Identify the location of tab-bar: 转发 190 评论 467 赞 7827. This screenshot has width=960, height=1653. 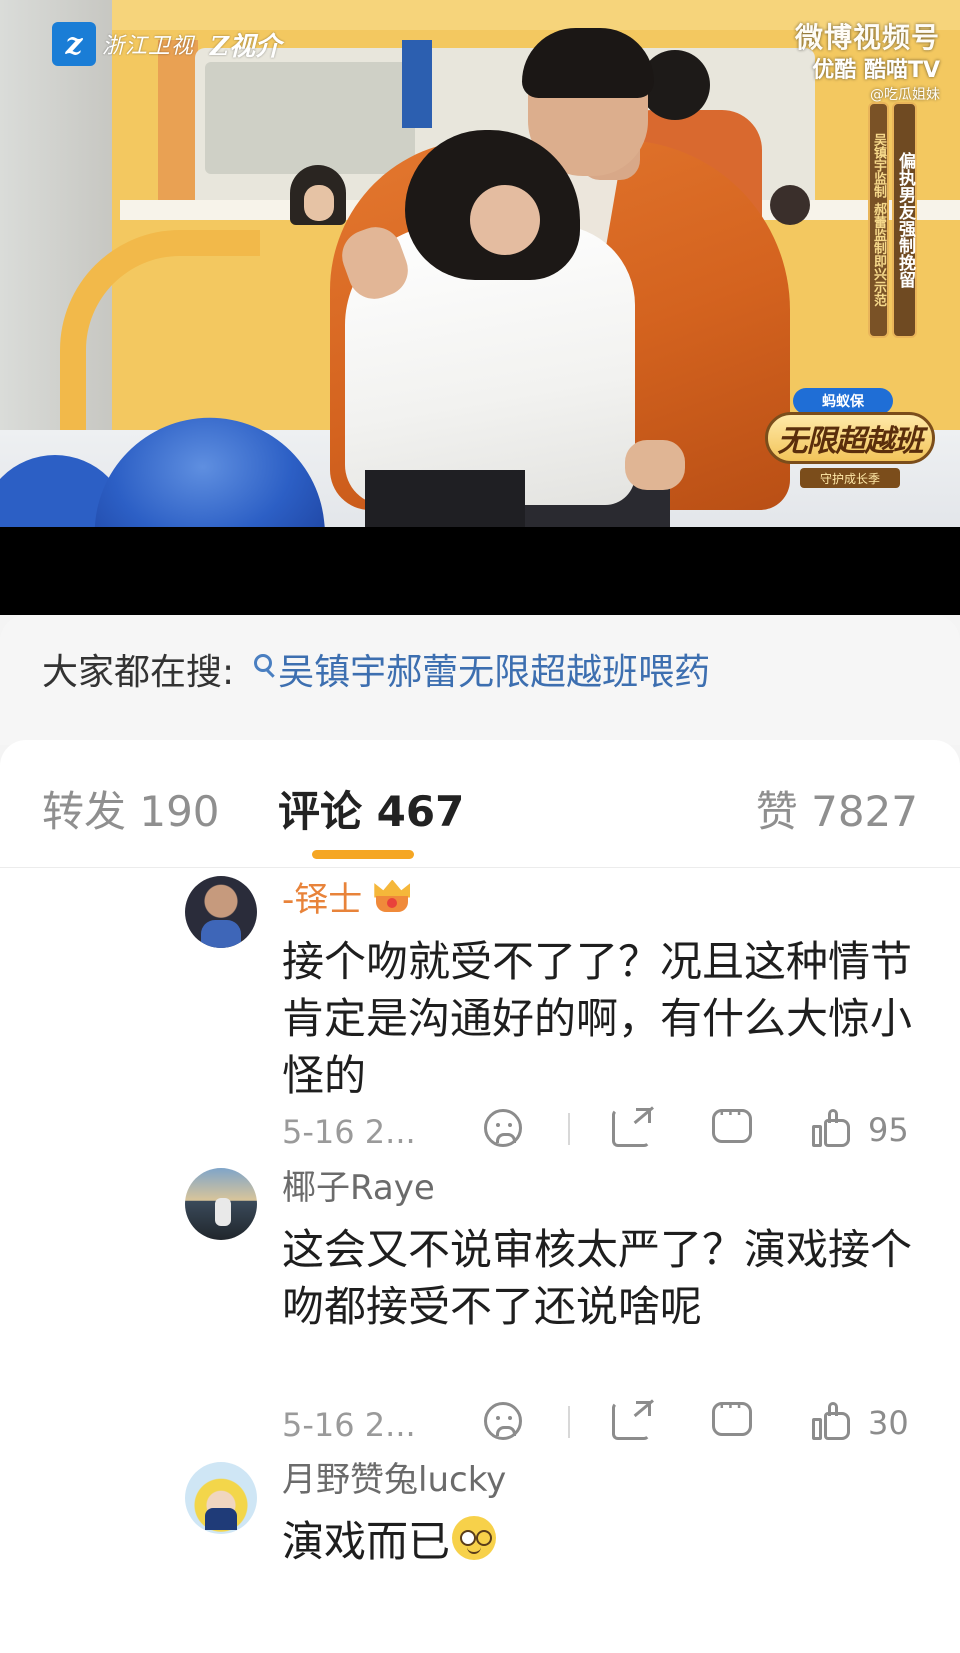
(480, 804).